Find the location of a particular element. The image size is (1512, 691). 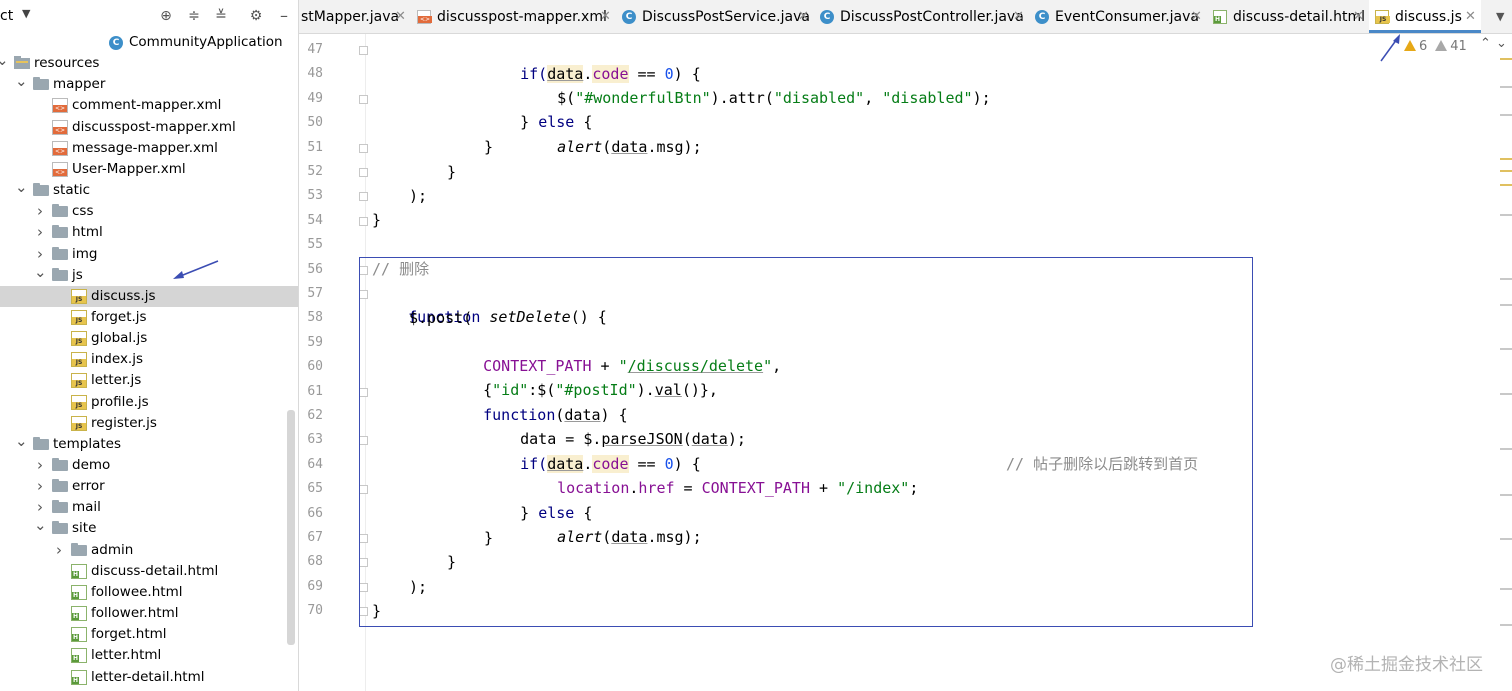

tree-item: letter.js is located at coordinates (149, 380).